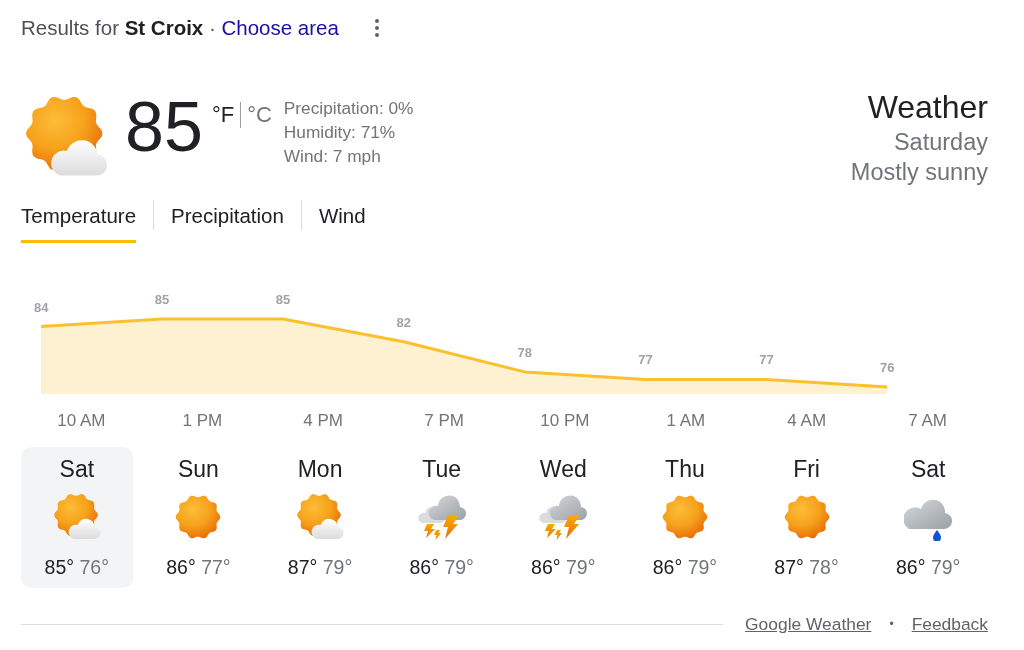 The height and width of the screenshot is (650, 1024). Describe the element at coordinates (807, 420) in the screenshot. I see `time-label: 4 AM` at that location.